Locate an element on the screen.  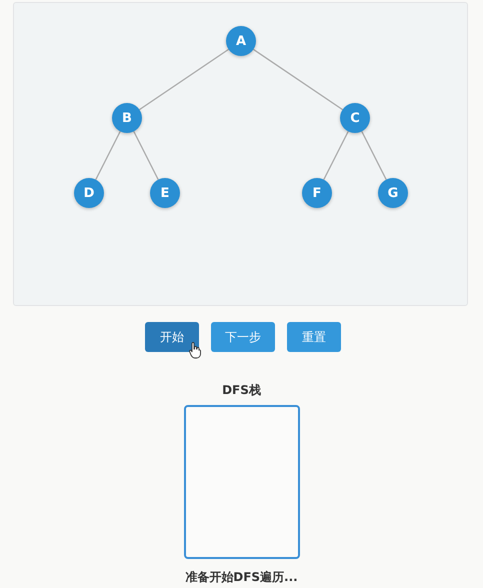
tree-node: D is located at coordinates (89, 193).